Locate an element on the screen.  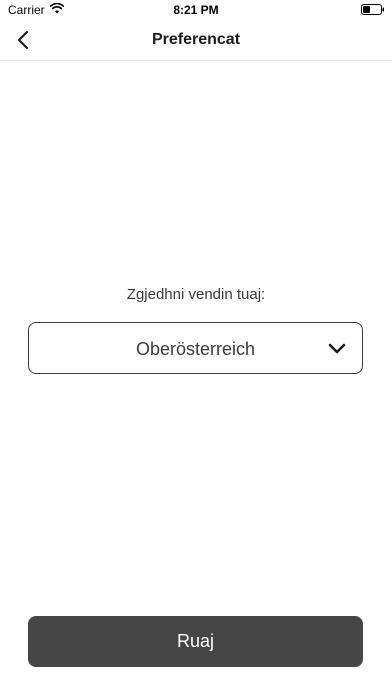
battery-icon is located at coordinates (372, 9).